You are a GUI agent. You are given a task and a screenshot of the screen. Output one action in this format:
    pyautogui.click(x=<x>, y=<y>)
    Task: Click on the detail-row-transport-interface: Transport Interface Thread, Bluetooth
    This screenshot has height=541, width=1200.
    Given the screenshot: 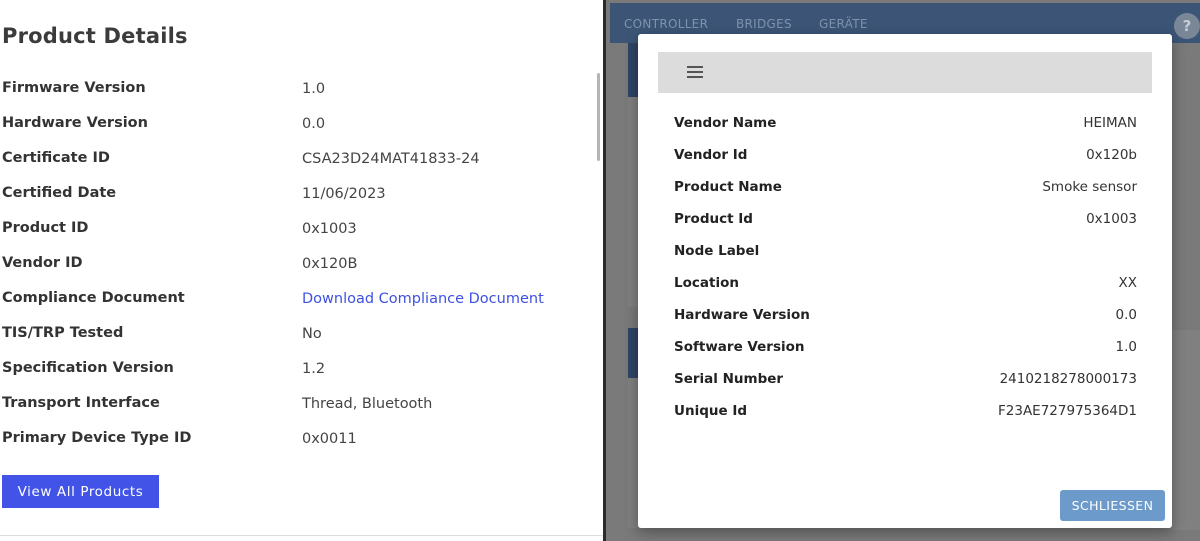 What is the action you would take?
    pyautogui.click(x=300, y=412)
    